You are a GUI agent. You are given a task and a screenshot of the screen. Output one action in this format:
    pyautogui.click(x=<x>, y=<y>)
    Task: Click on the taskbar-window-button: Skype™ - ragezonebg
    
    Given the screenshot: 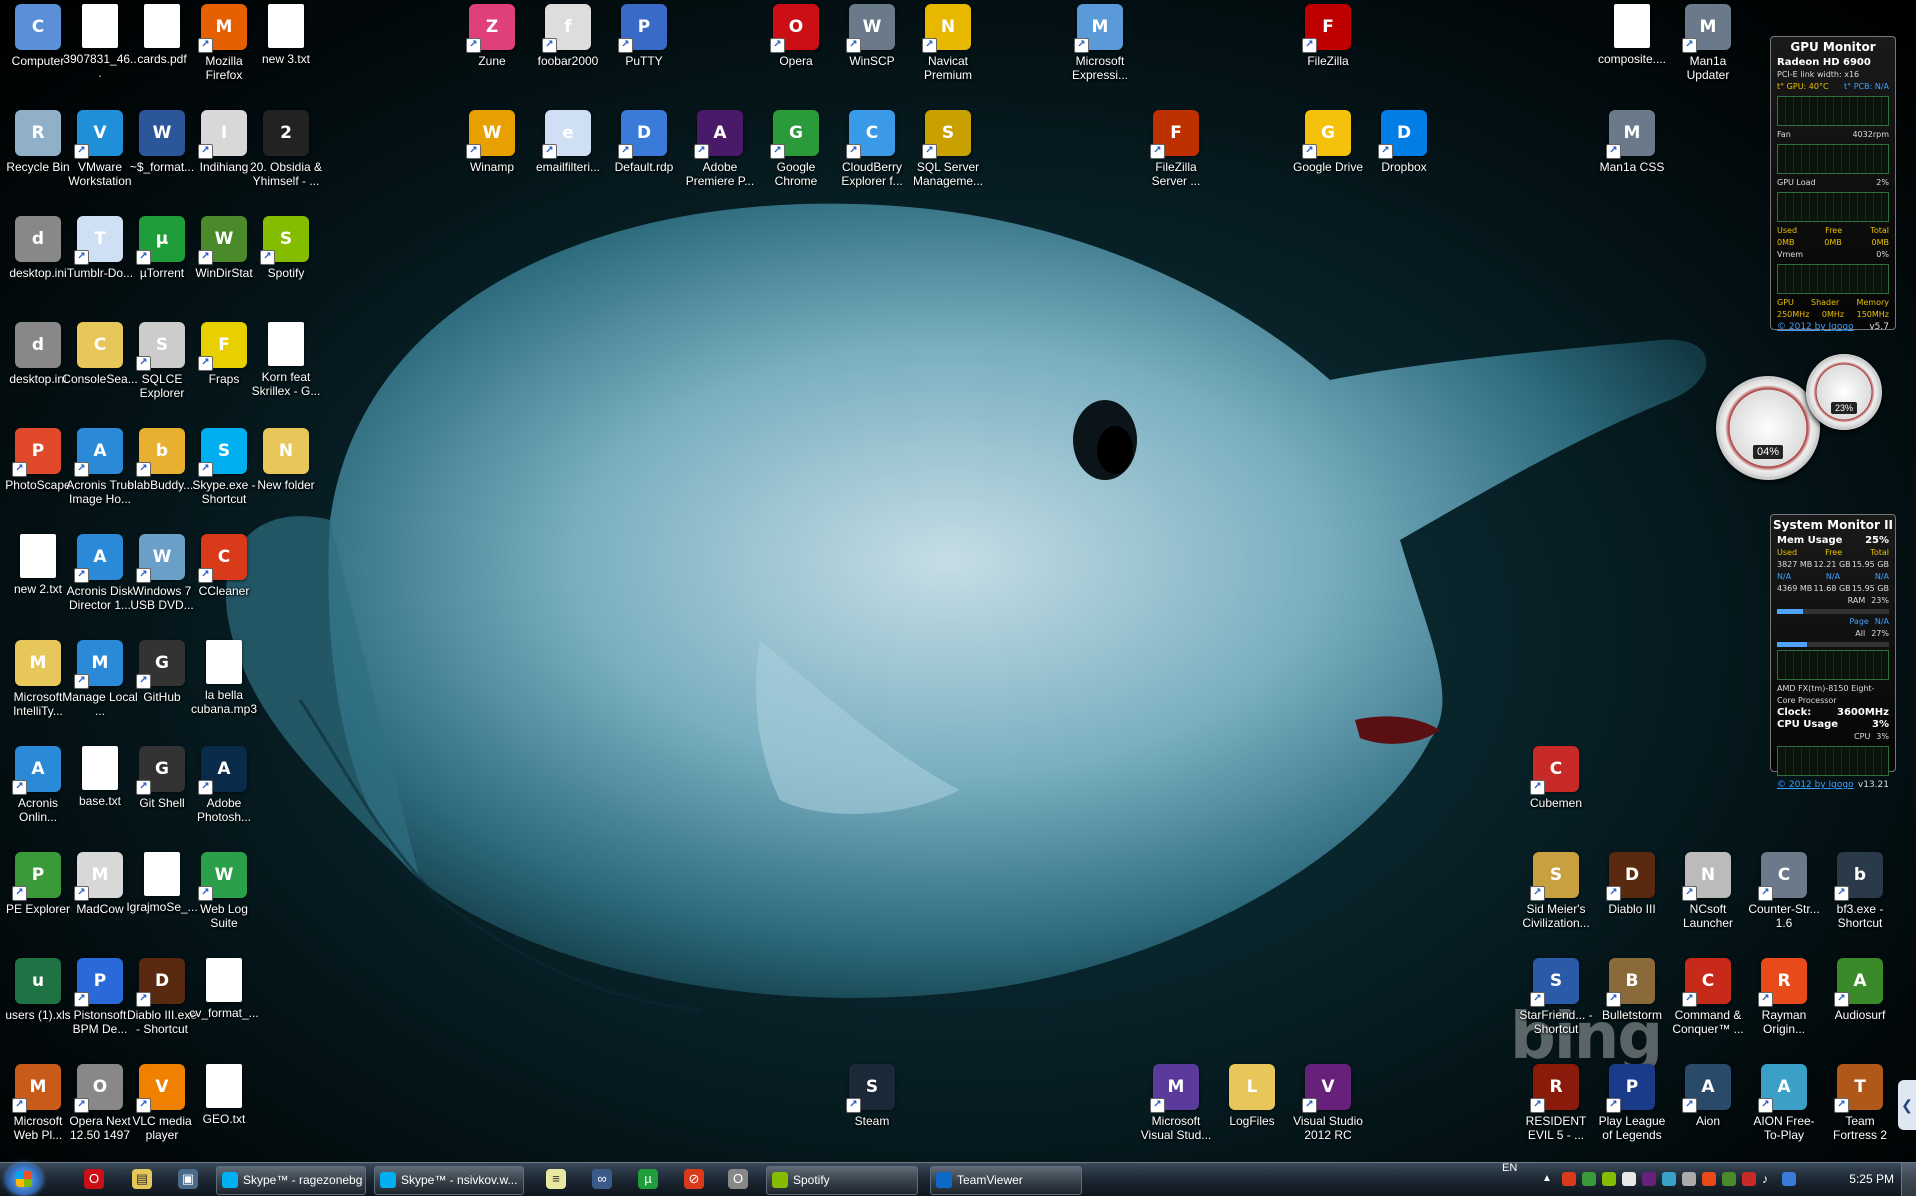 What is the action you would take?
    pyautogui.click(x=291, y=1180)
    